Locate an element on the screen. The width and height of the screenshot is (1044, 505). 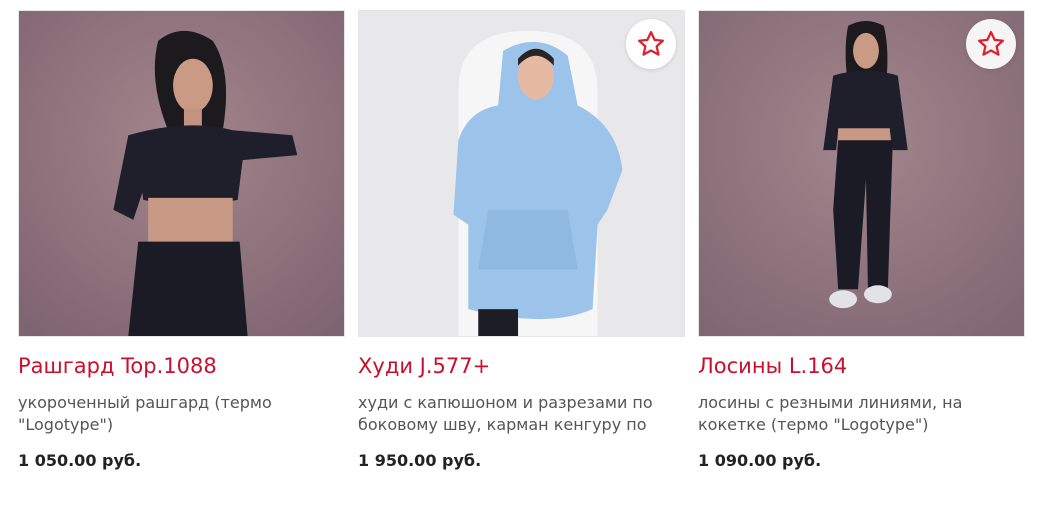
product-title: Худи J.577+ is located at coordinates (424, 366).